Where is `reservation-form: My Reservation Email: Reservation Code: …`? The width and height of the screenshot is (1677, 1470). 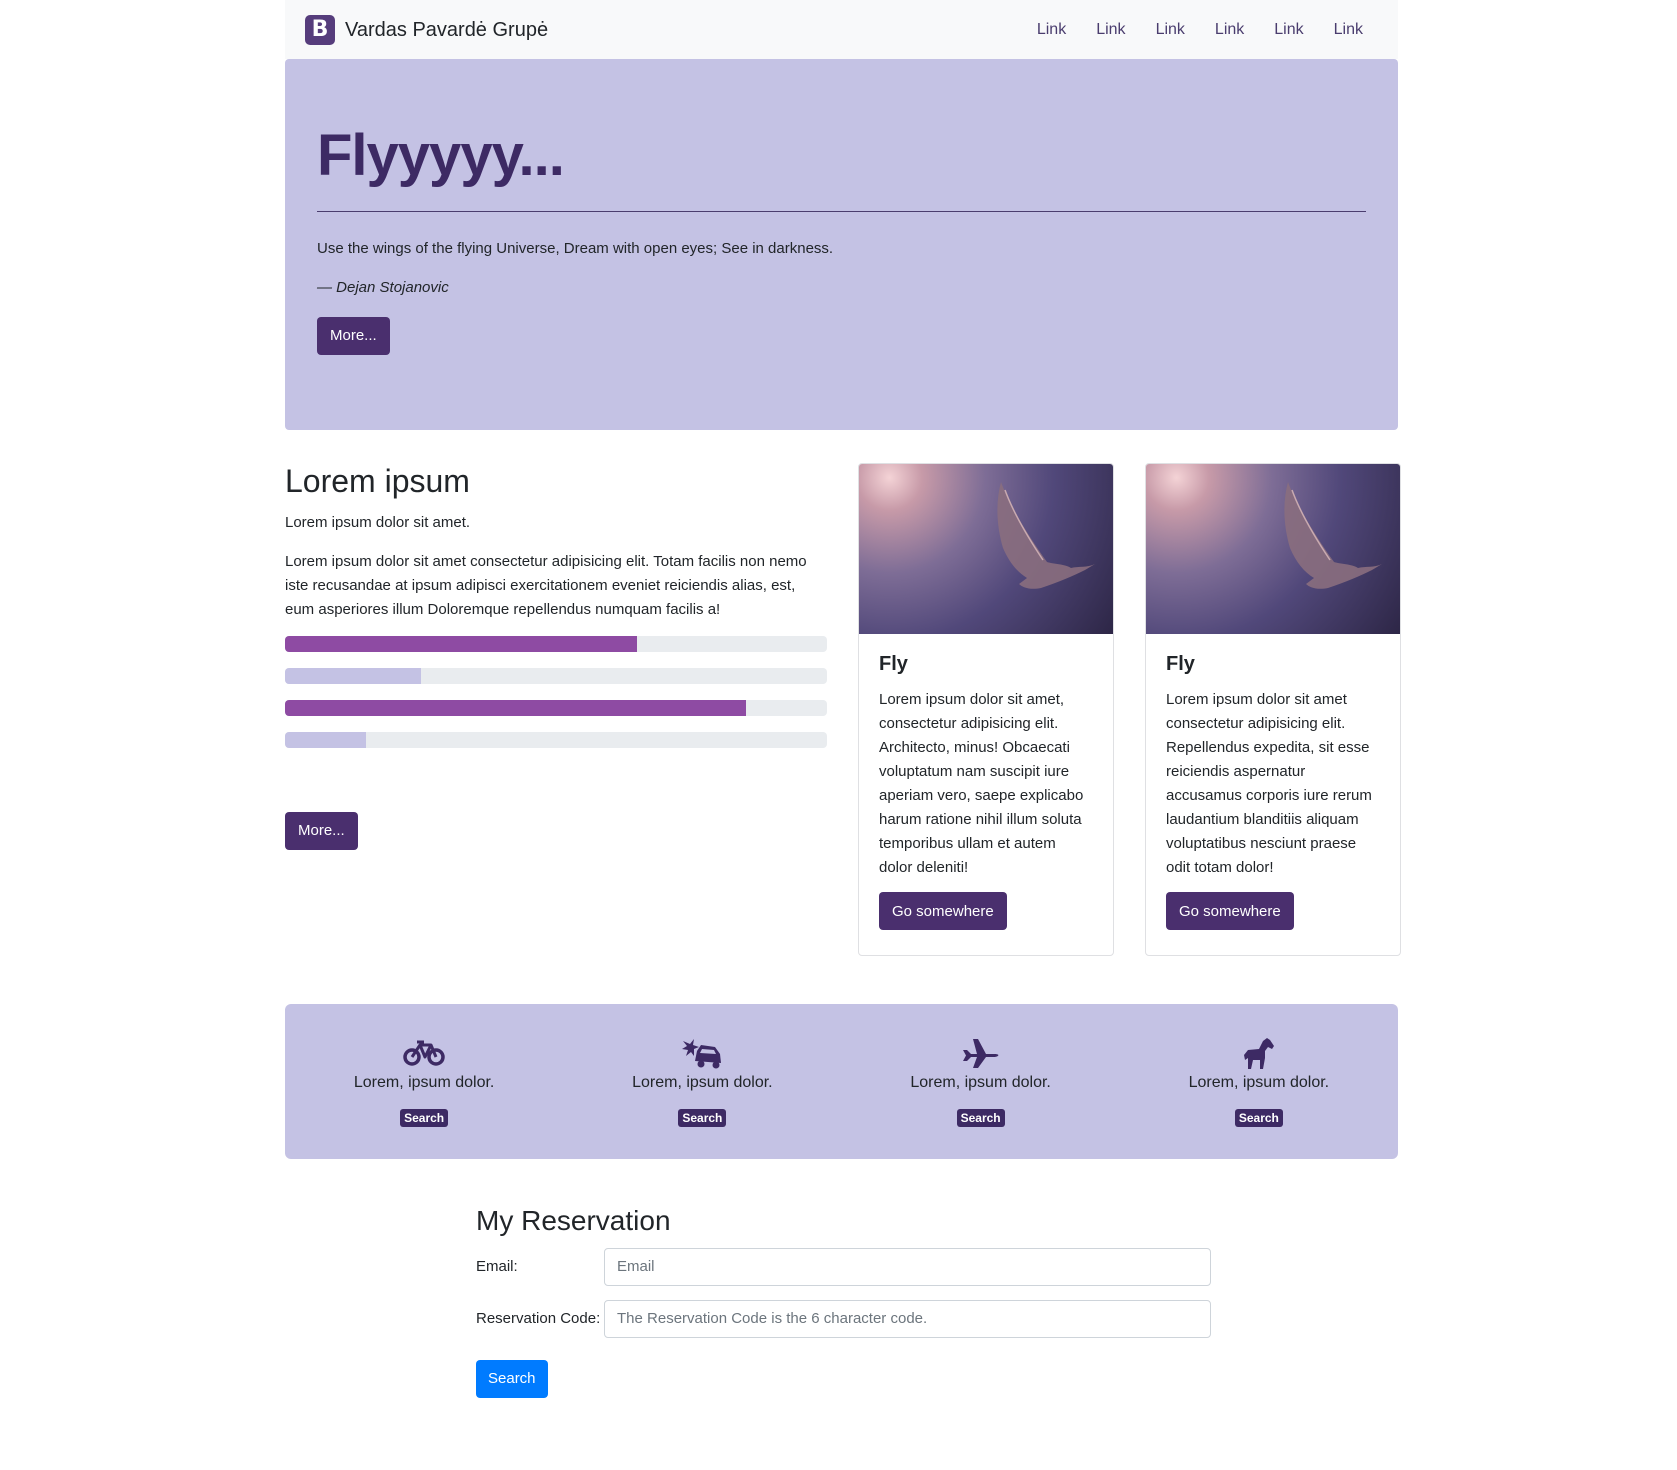 reservation-form: My Reservation Email: Reservation Code: … is located at coordinates (843, 1301).